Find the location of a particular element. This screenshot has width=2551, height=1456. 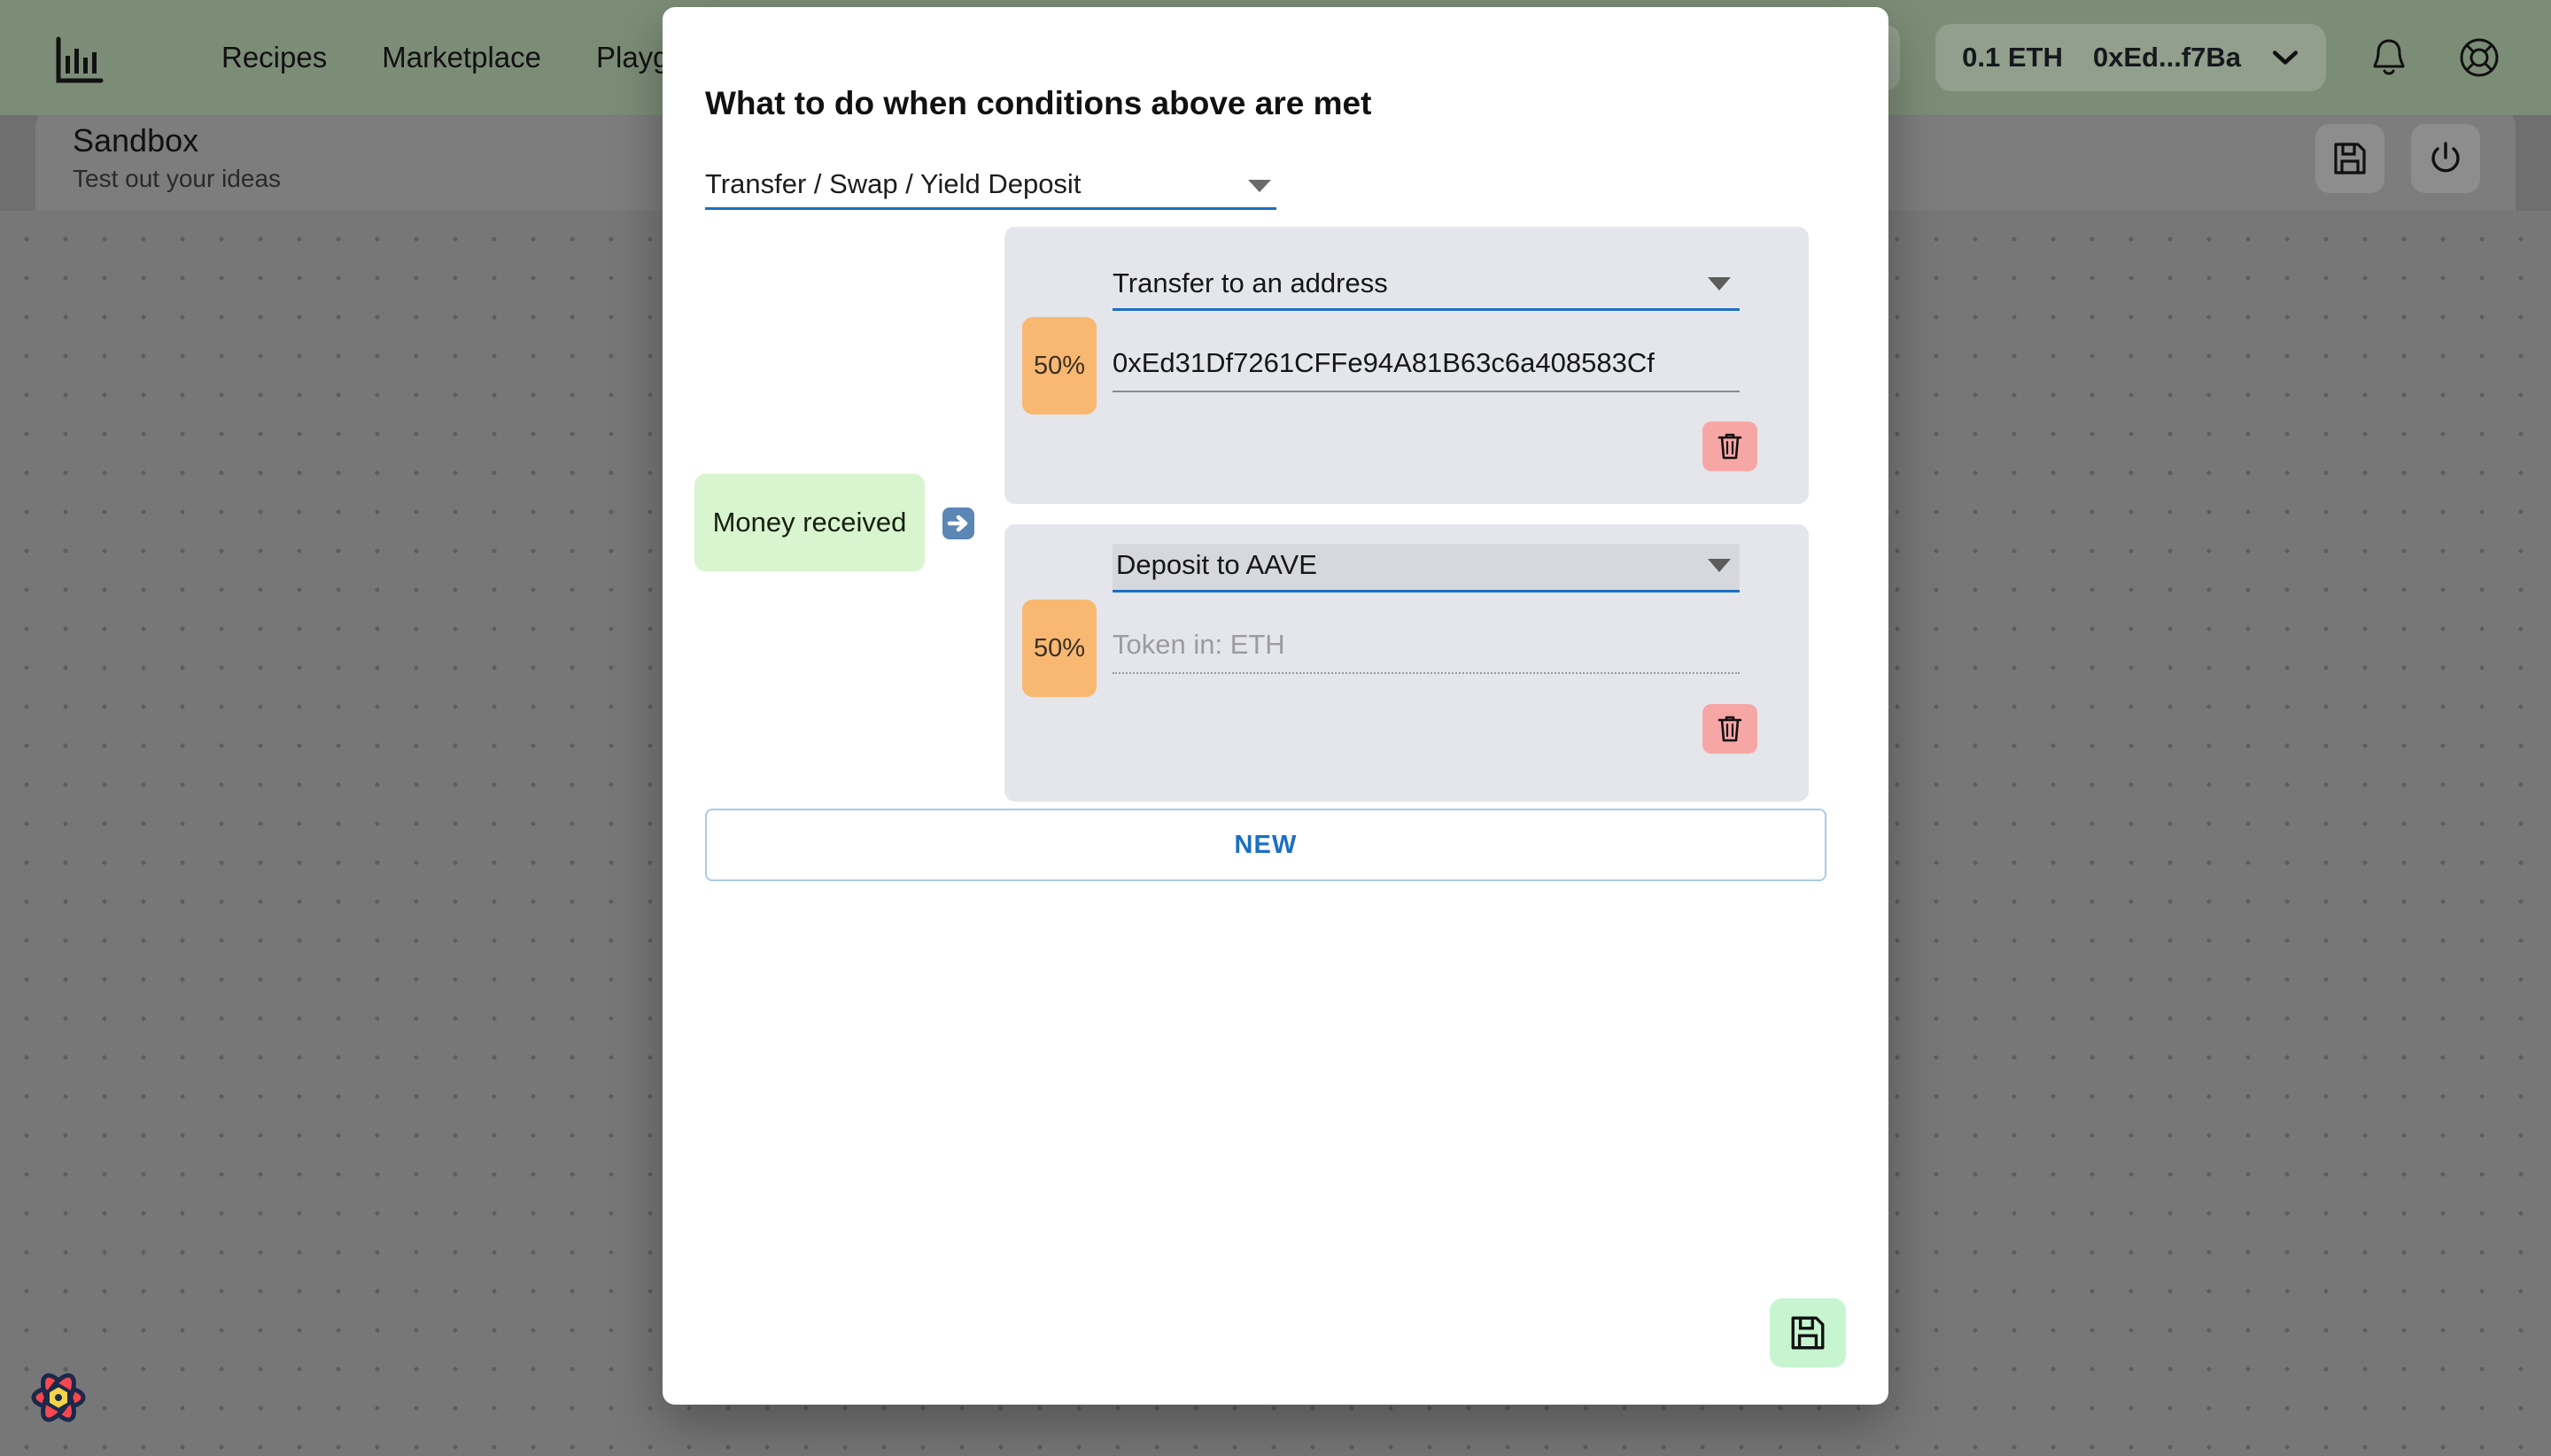

action-card: 50% Deposit to AAVE is located at coordinates (1407, 663).